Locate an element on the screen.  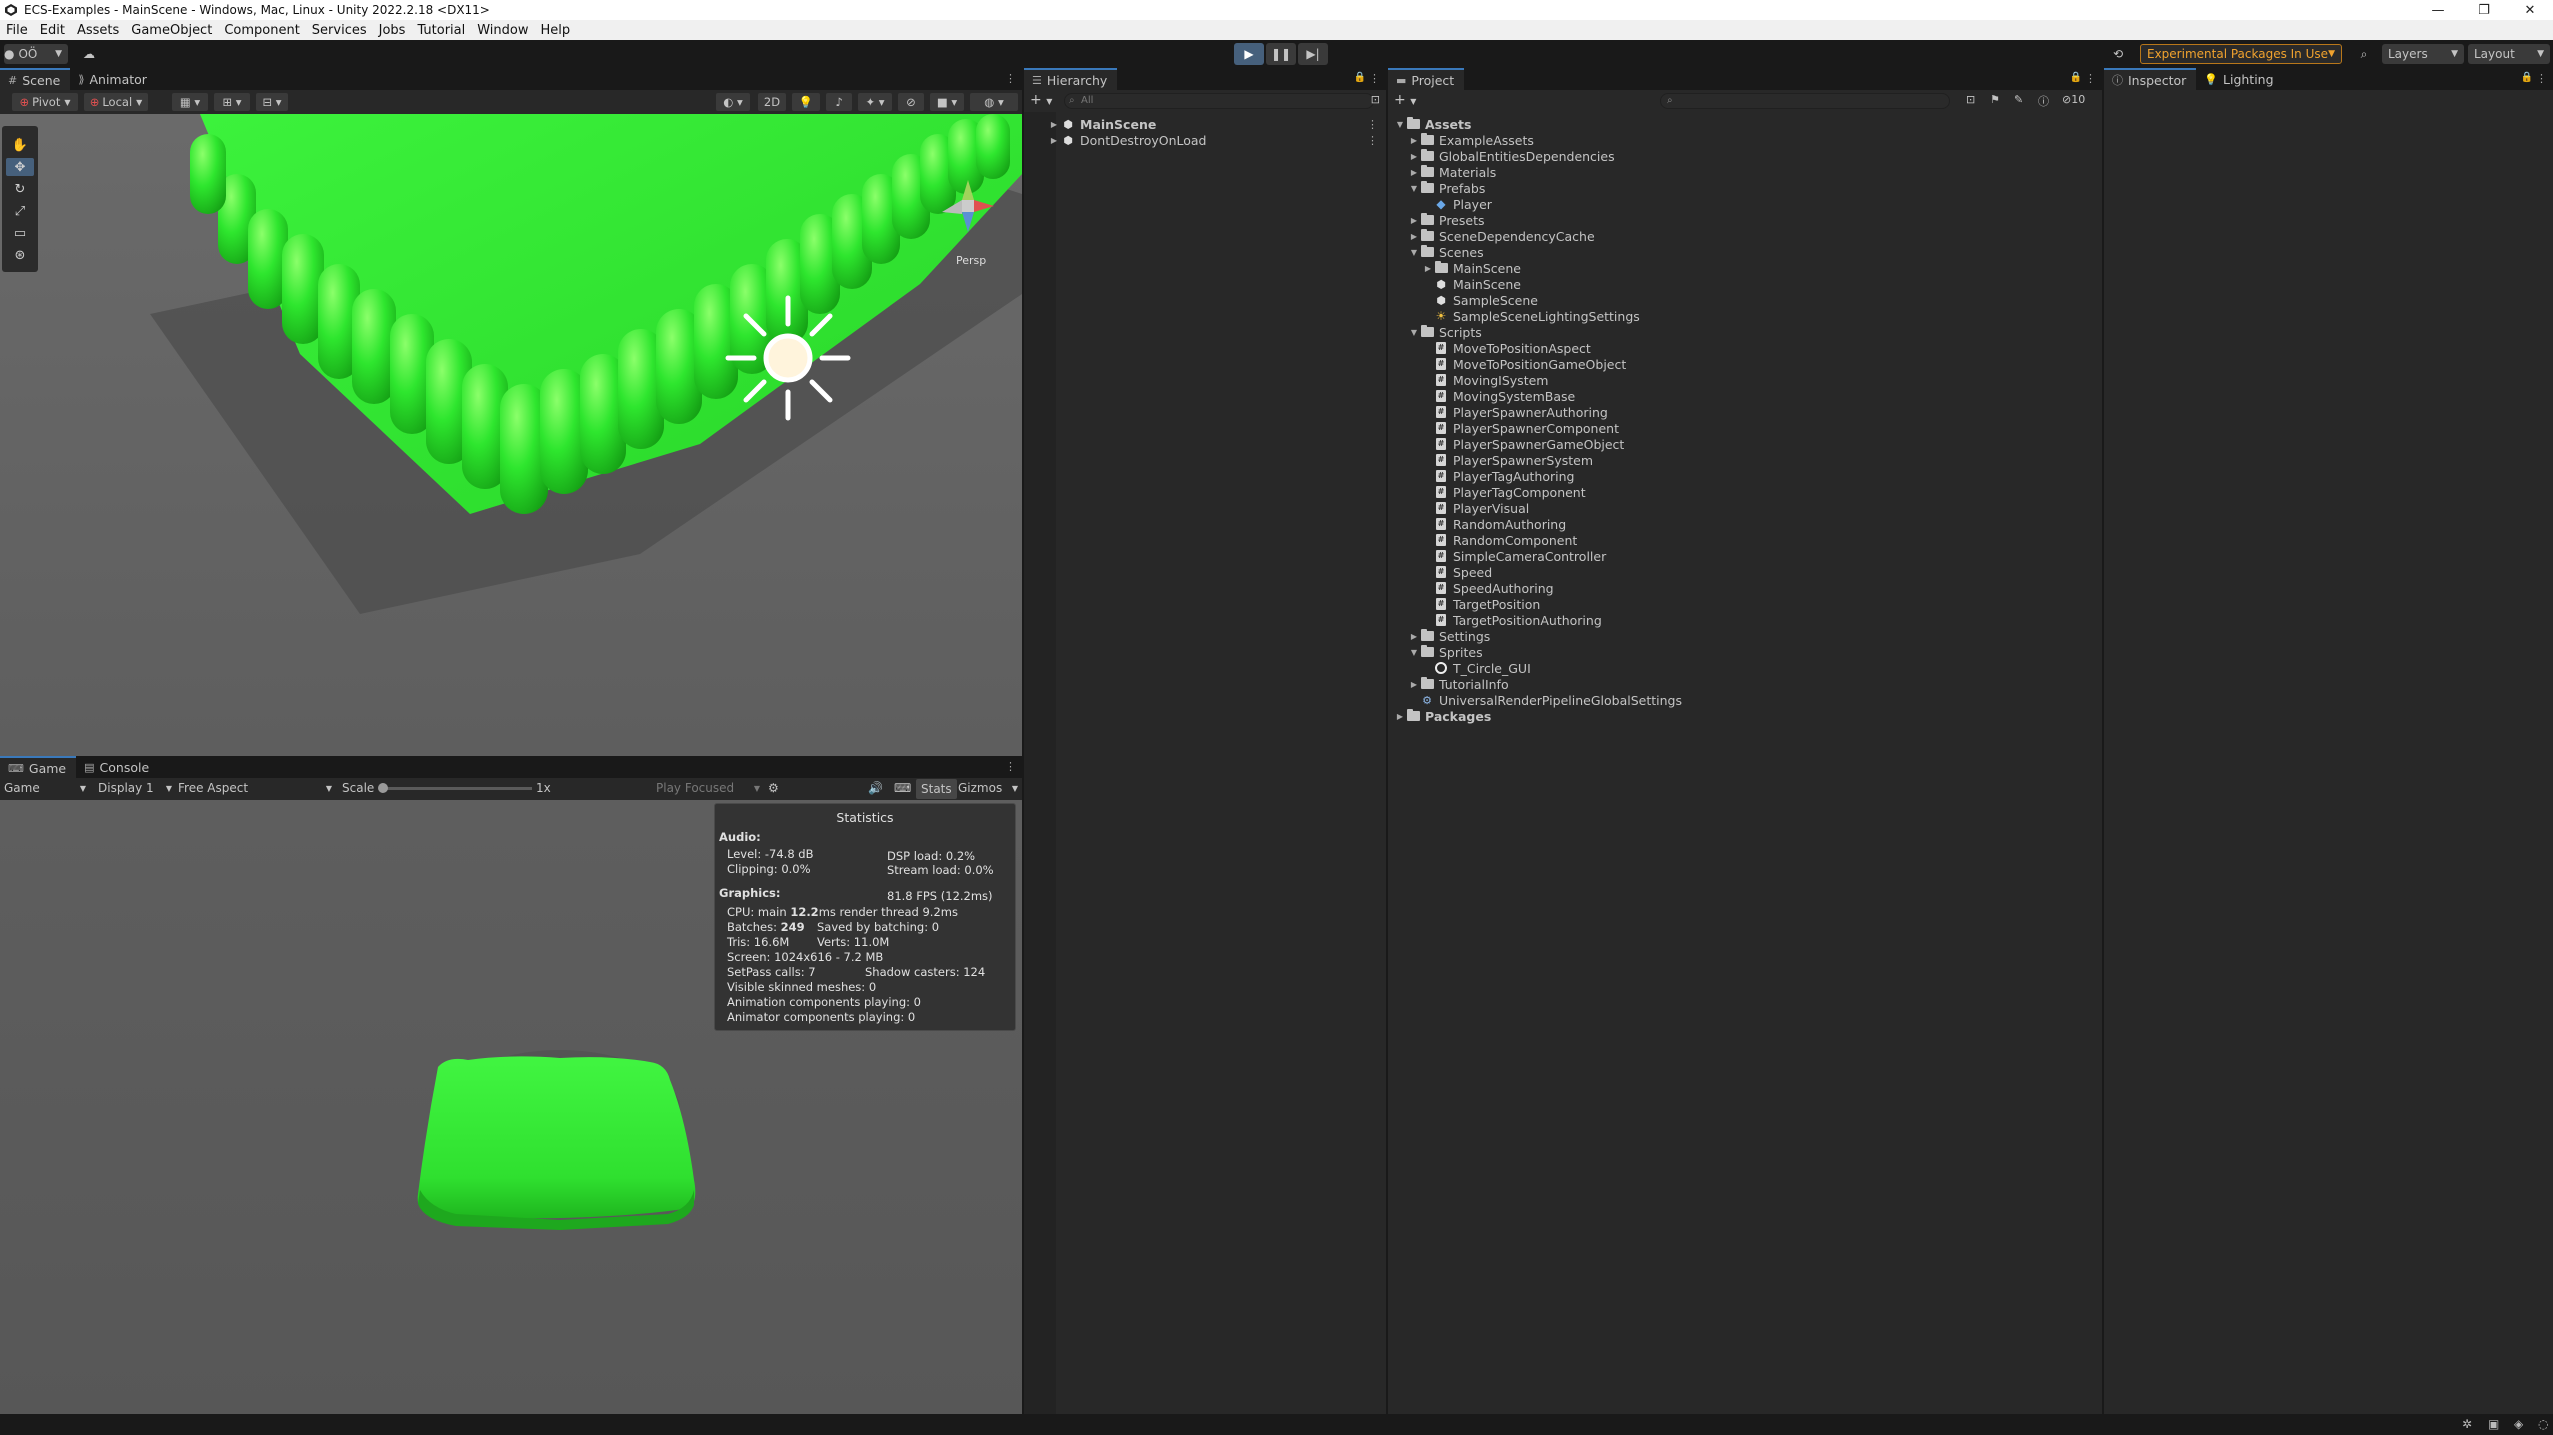
game-gizmos-dropdown: Gizmos ▼ is located at coordinates (988, 788).